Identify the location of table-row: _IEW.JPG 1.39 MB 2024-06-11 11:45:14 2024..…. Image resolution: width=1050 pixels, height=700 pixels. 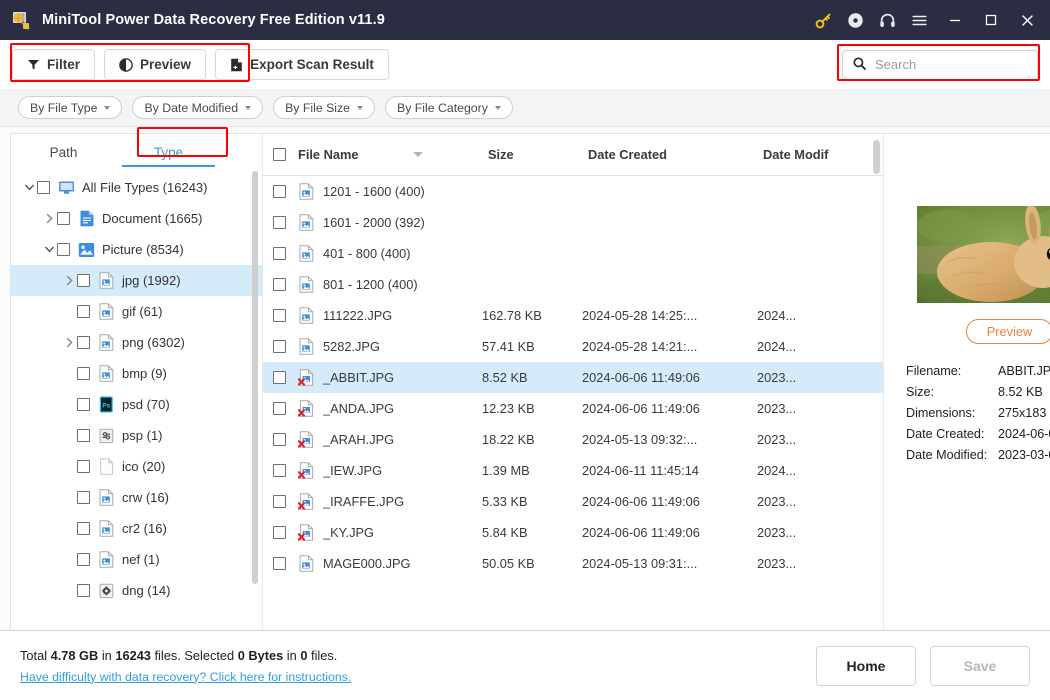
(573, 470).